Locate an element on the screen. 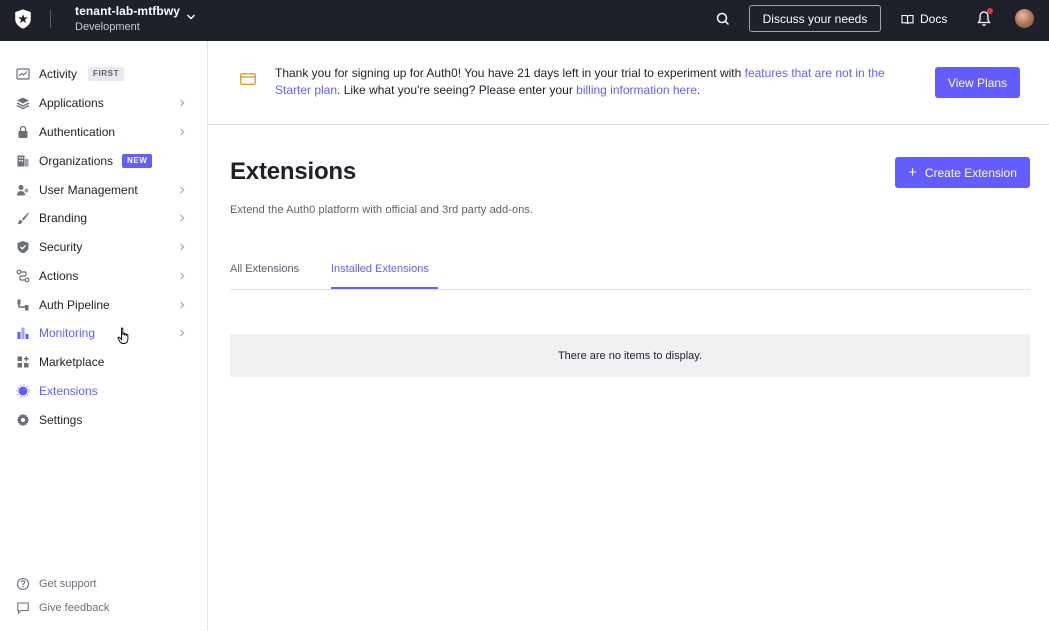 Image resolution: width=1049 pixels, height=631 pixels. sidebar-item-actions: Actions is located at coordinates (103, 276).